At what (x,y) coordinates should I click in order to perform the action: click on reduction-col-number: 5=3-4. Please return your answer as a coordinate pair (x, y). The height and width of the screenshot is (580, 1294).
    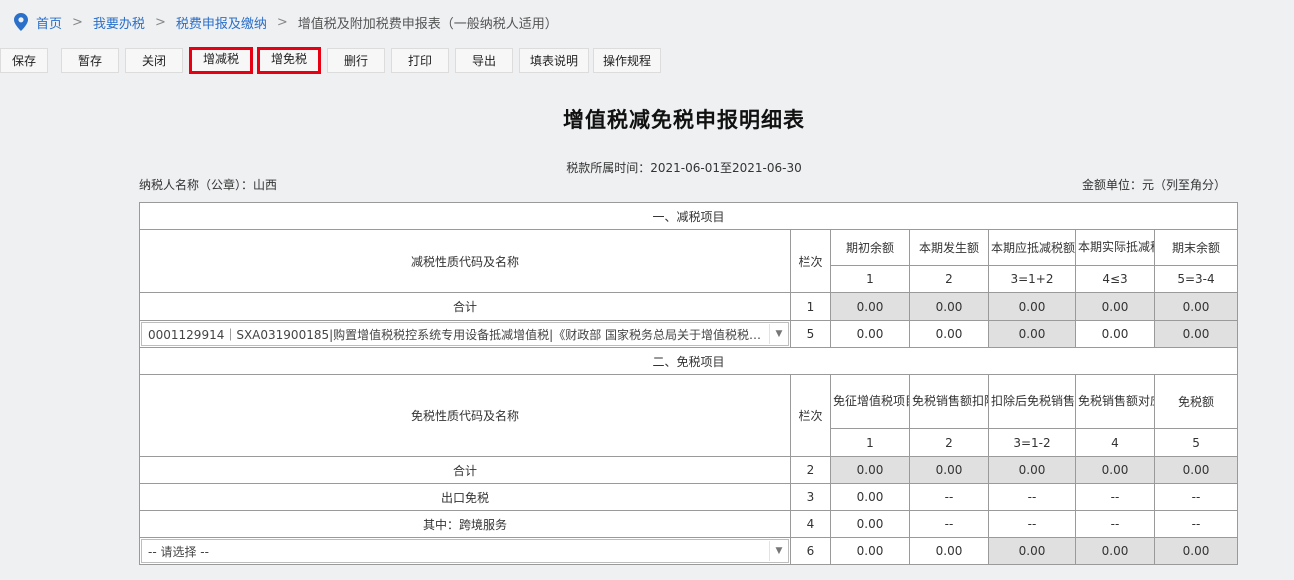
    Looking at the image, I should click on (1196, 279).